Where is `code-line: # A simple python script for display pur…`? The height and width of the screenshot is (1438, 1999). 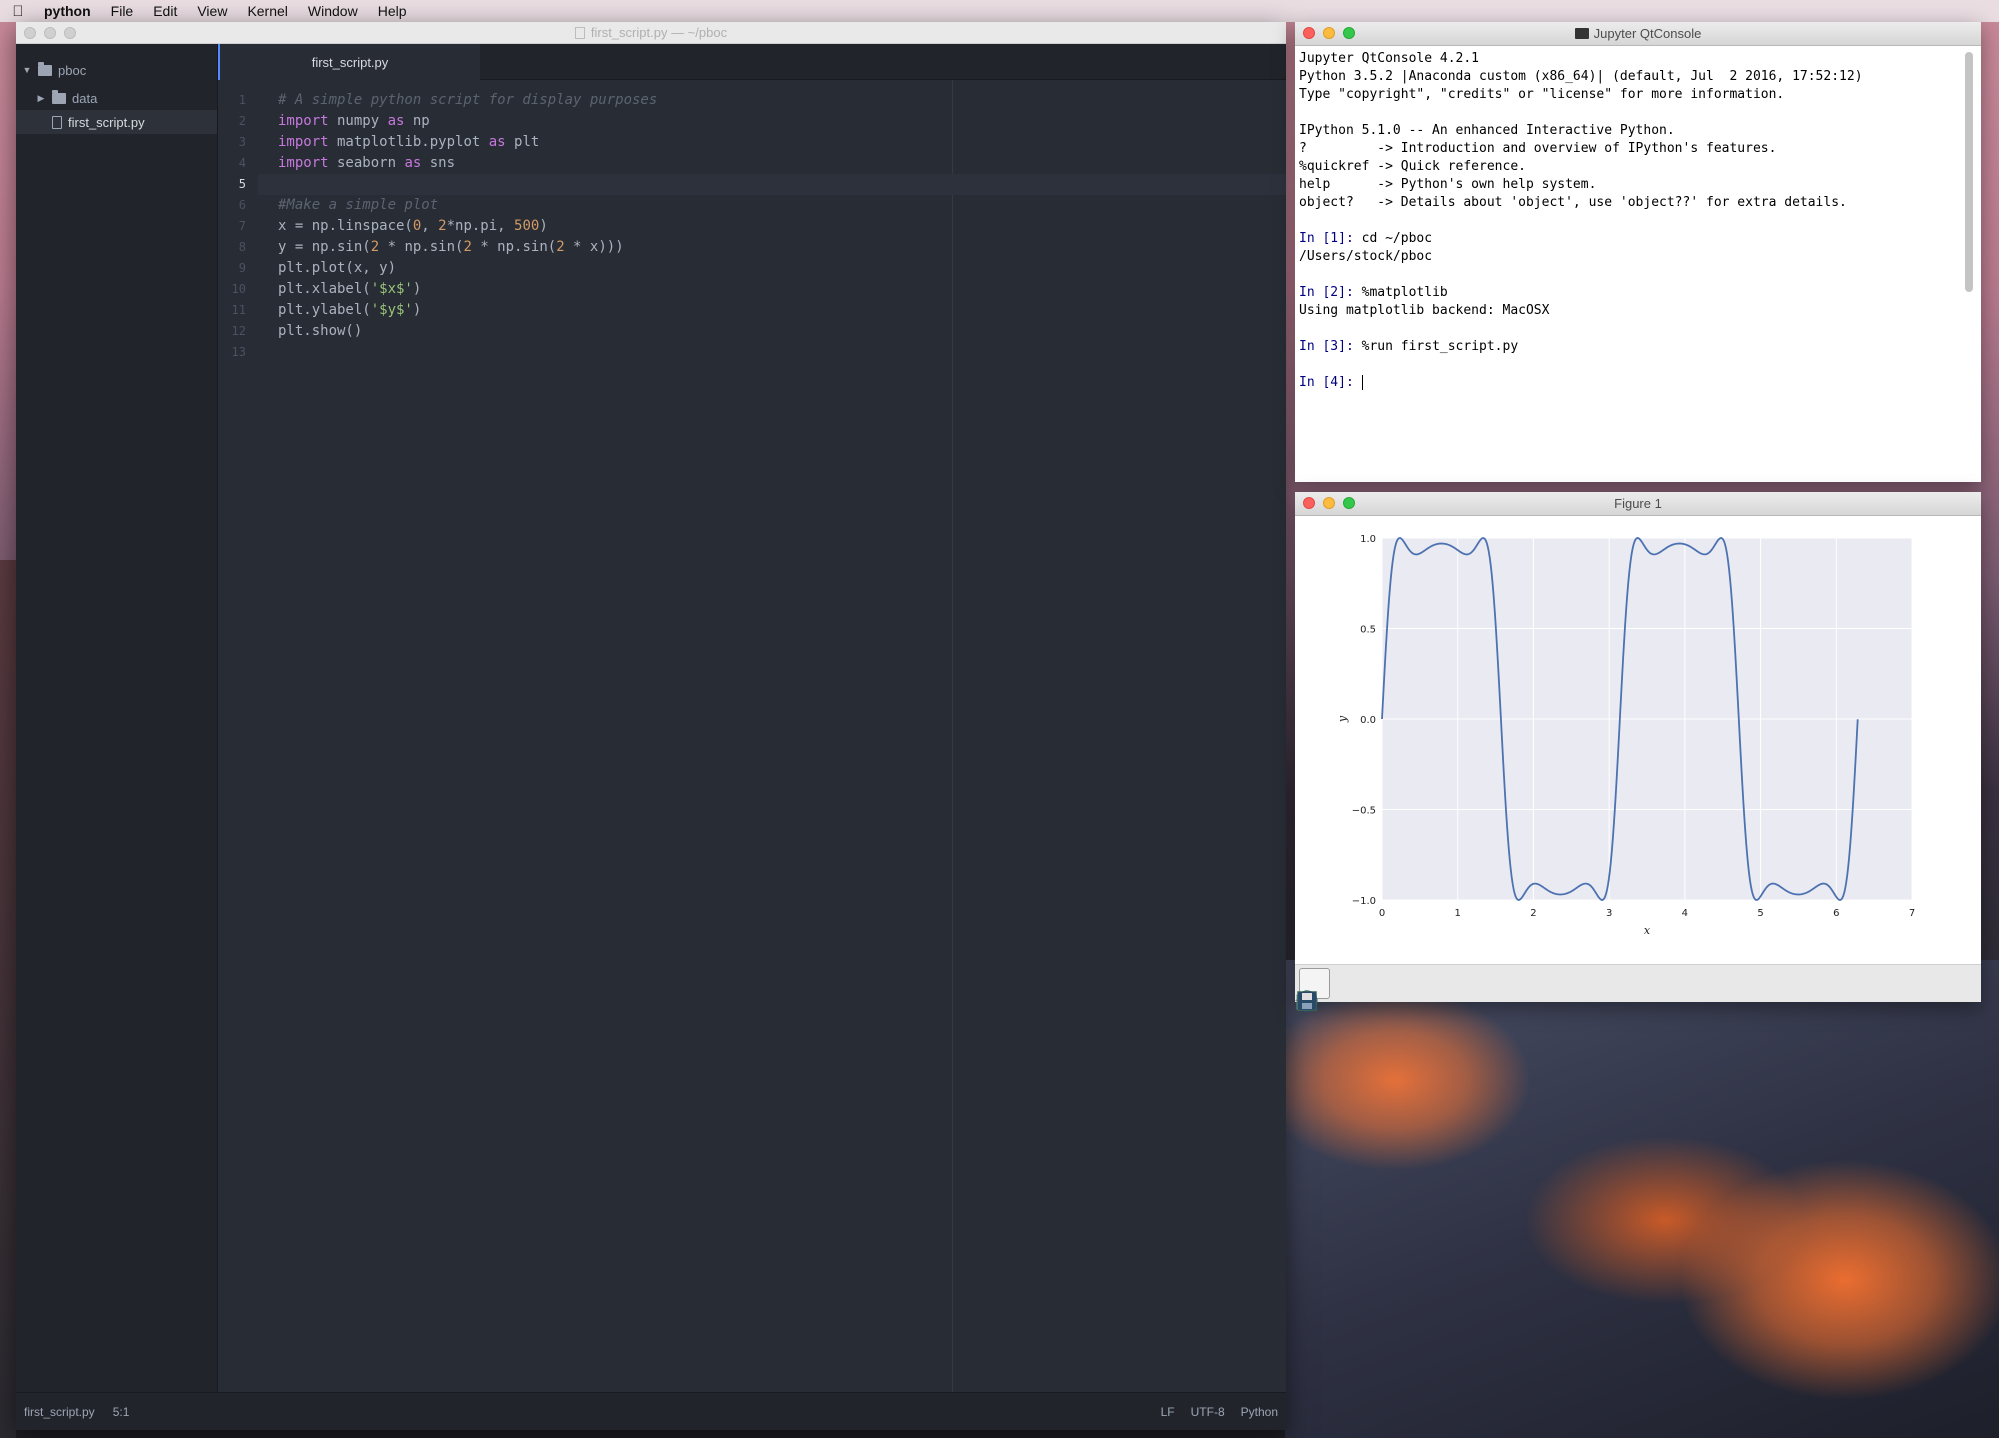 code-line: # A simple python script for display pur… is located at coordinates (772, 100).